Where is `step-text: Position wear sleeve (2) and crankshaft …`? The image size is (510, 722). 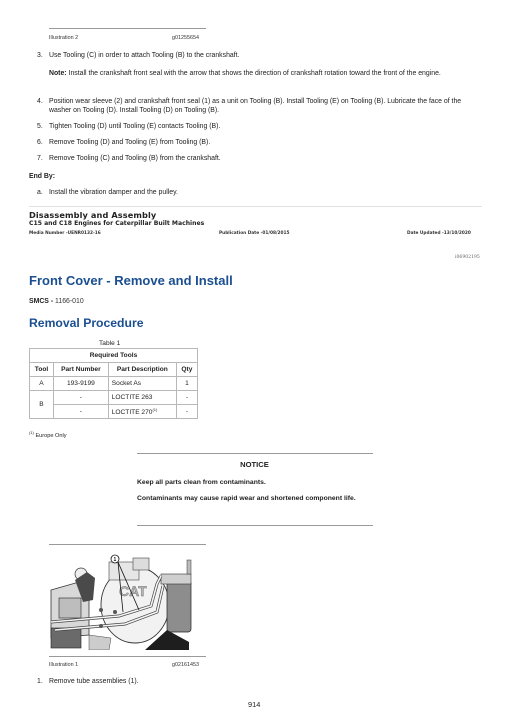 step-text: Position wear sleeve (2) and crankshaft … is located at coordinates (255, 106).